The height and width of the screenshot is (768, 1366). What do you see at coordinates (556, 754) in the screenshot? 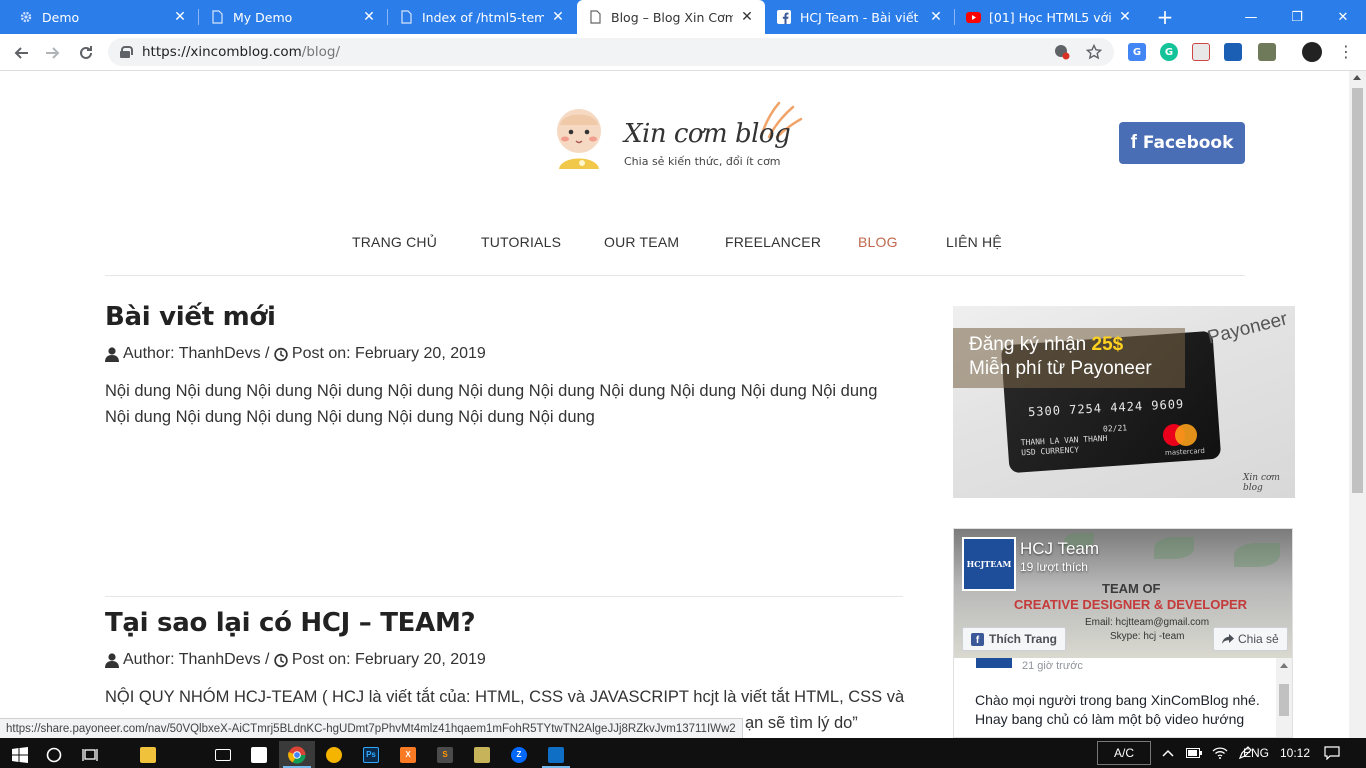
I see `vscode-app` at bounding box center [556, 754].